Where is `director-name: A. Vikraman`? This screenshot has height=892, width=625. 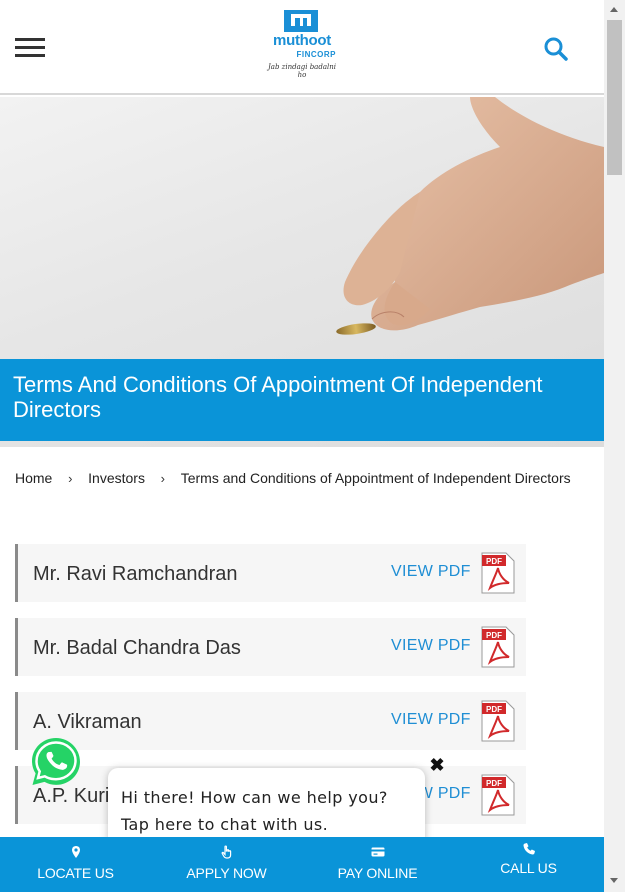 director-name: A. Vikraman is located at coordinates (87, 722).